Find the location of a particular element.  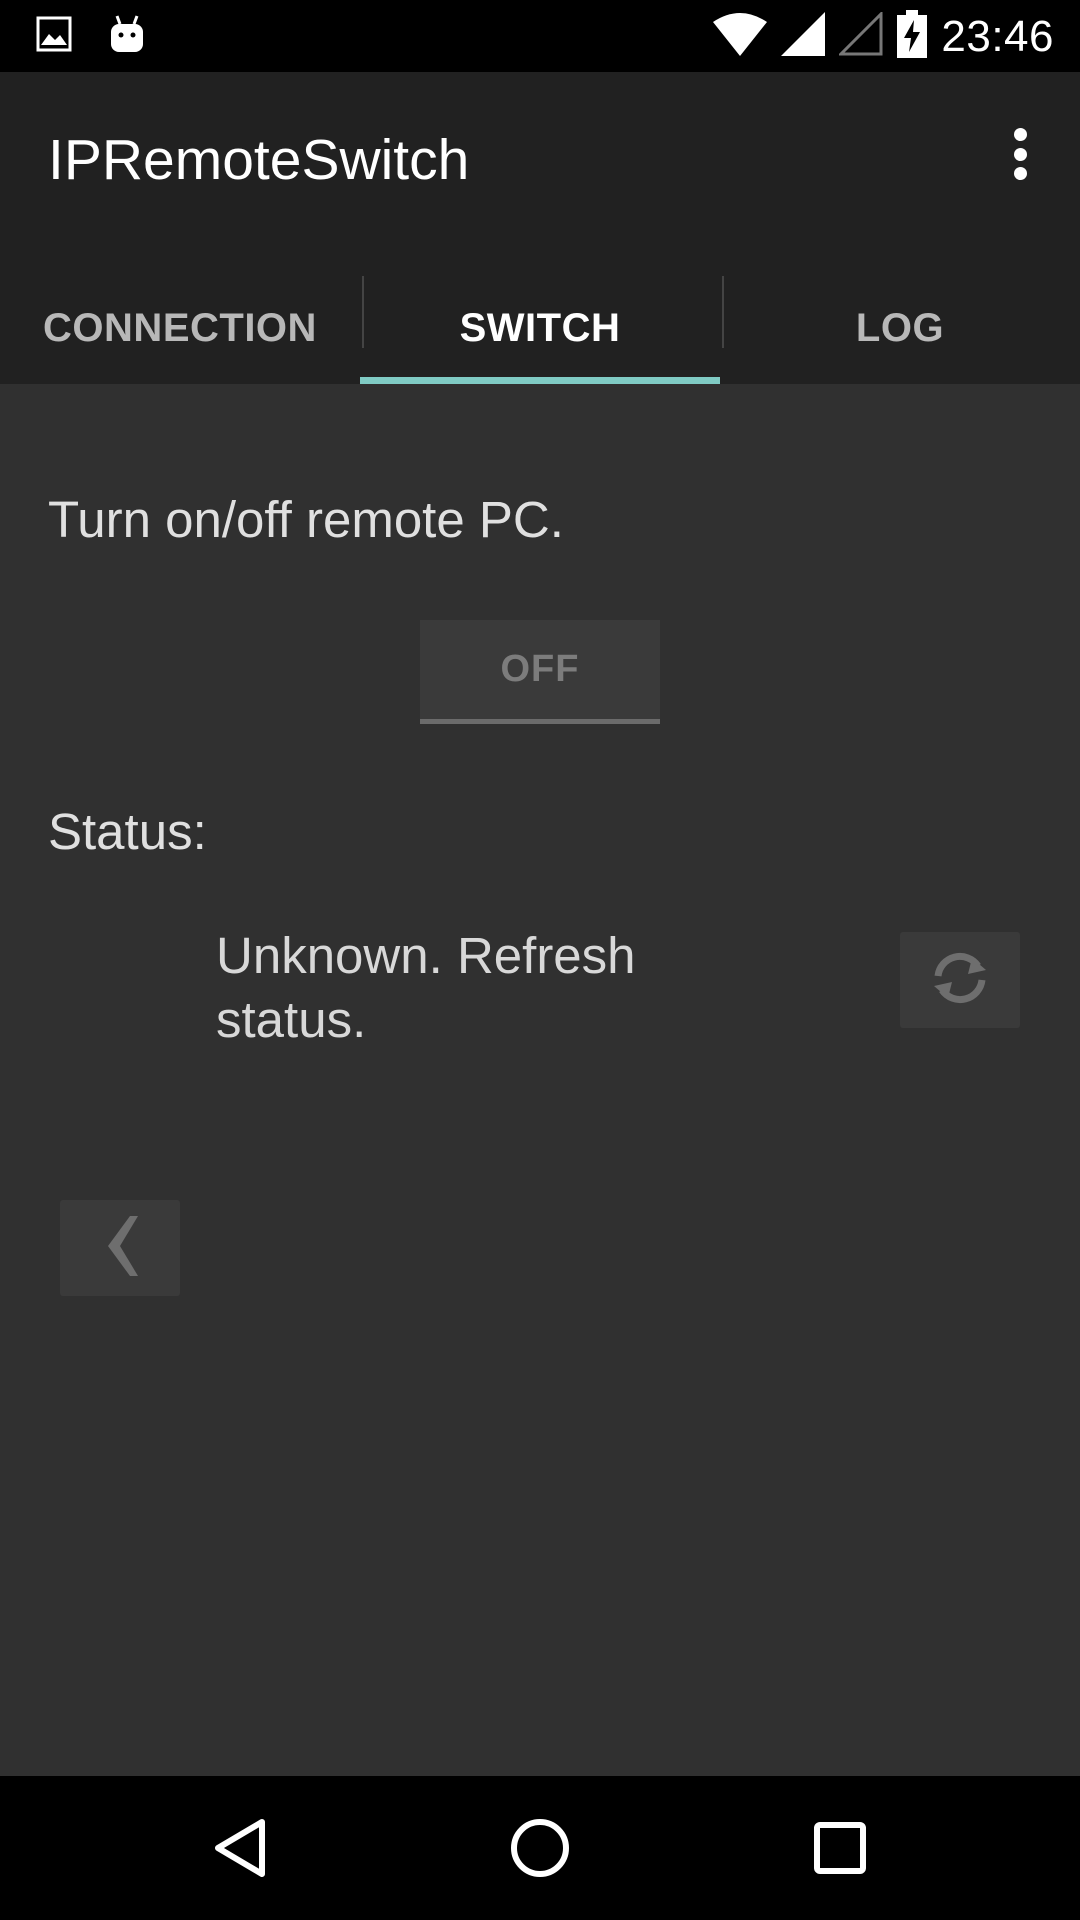

home-circle-icon is located at coordinates (540, 1848).